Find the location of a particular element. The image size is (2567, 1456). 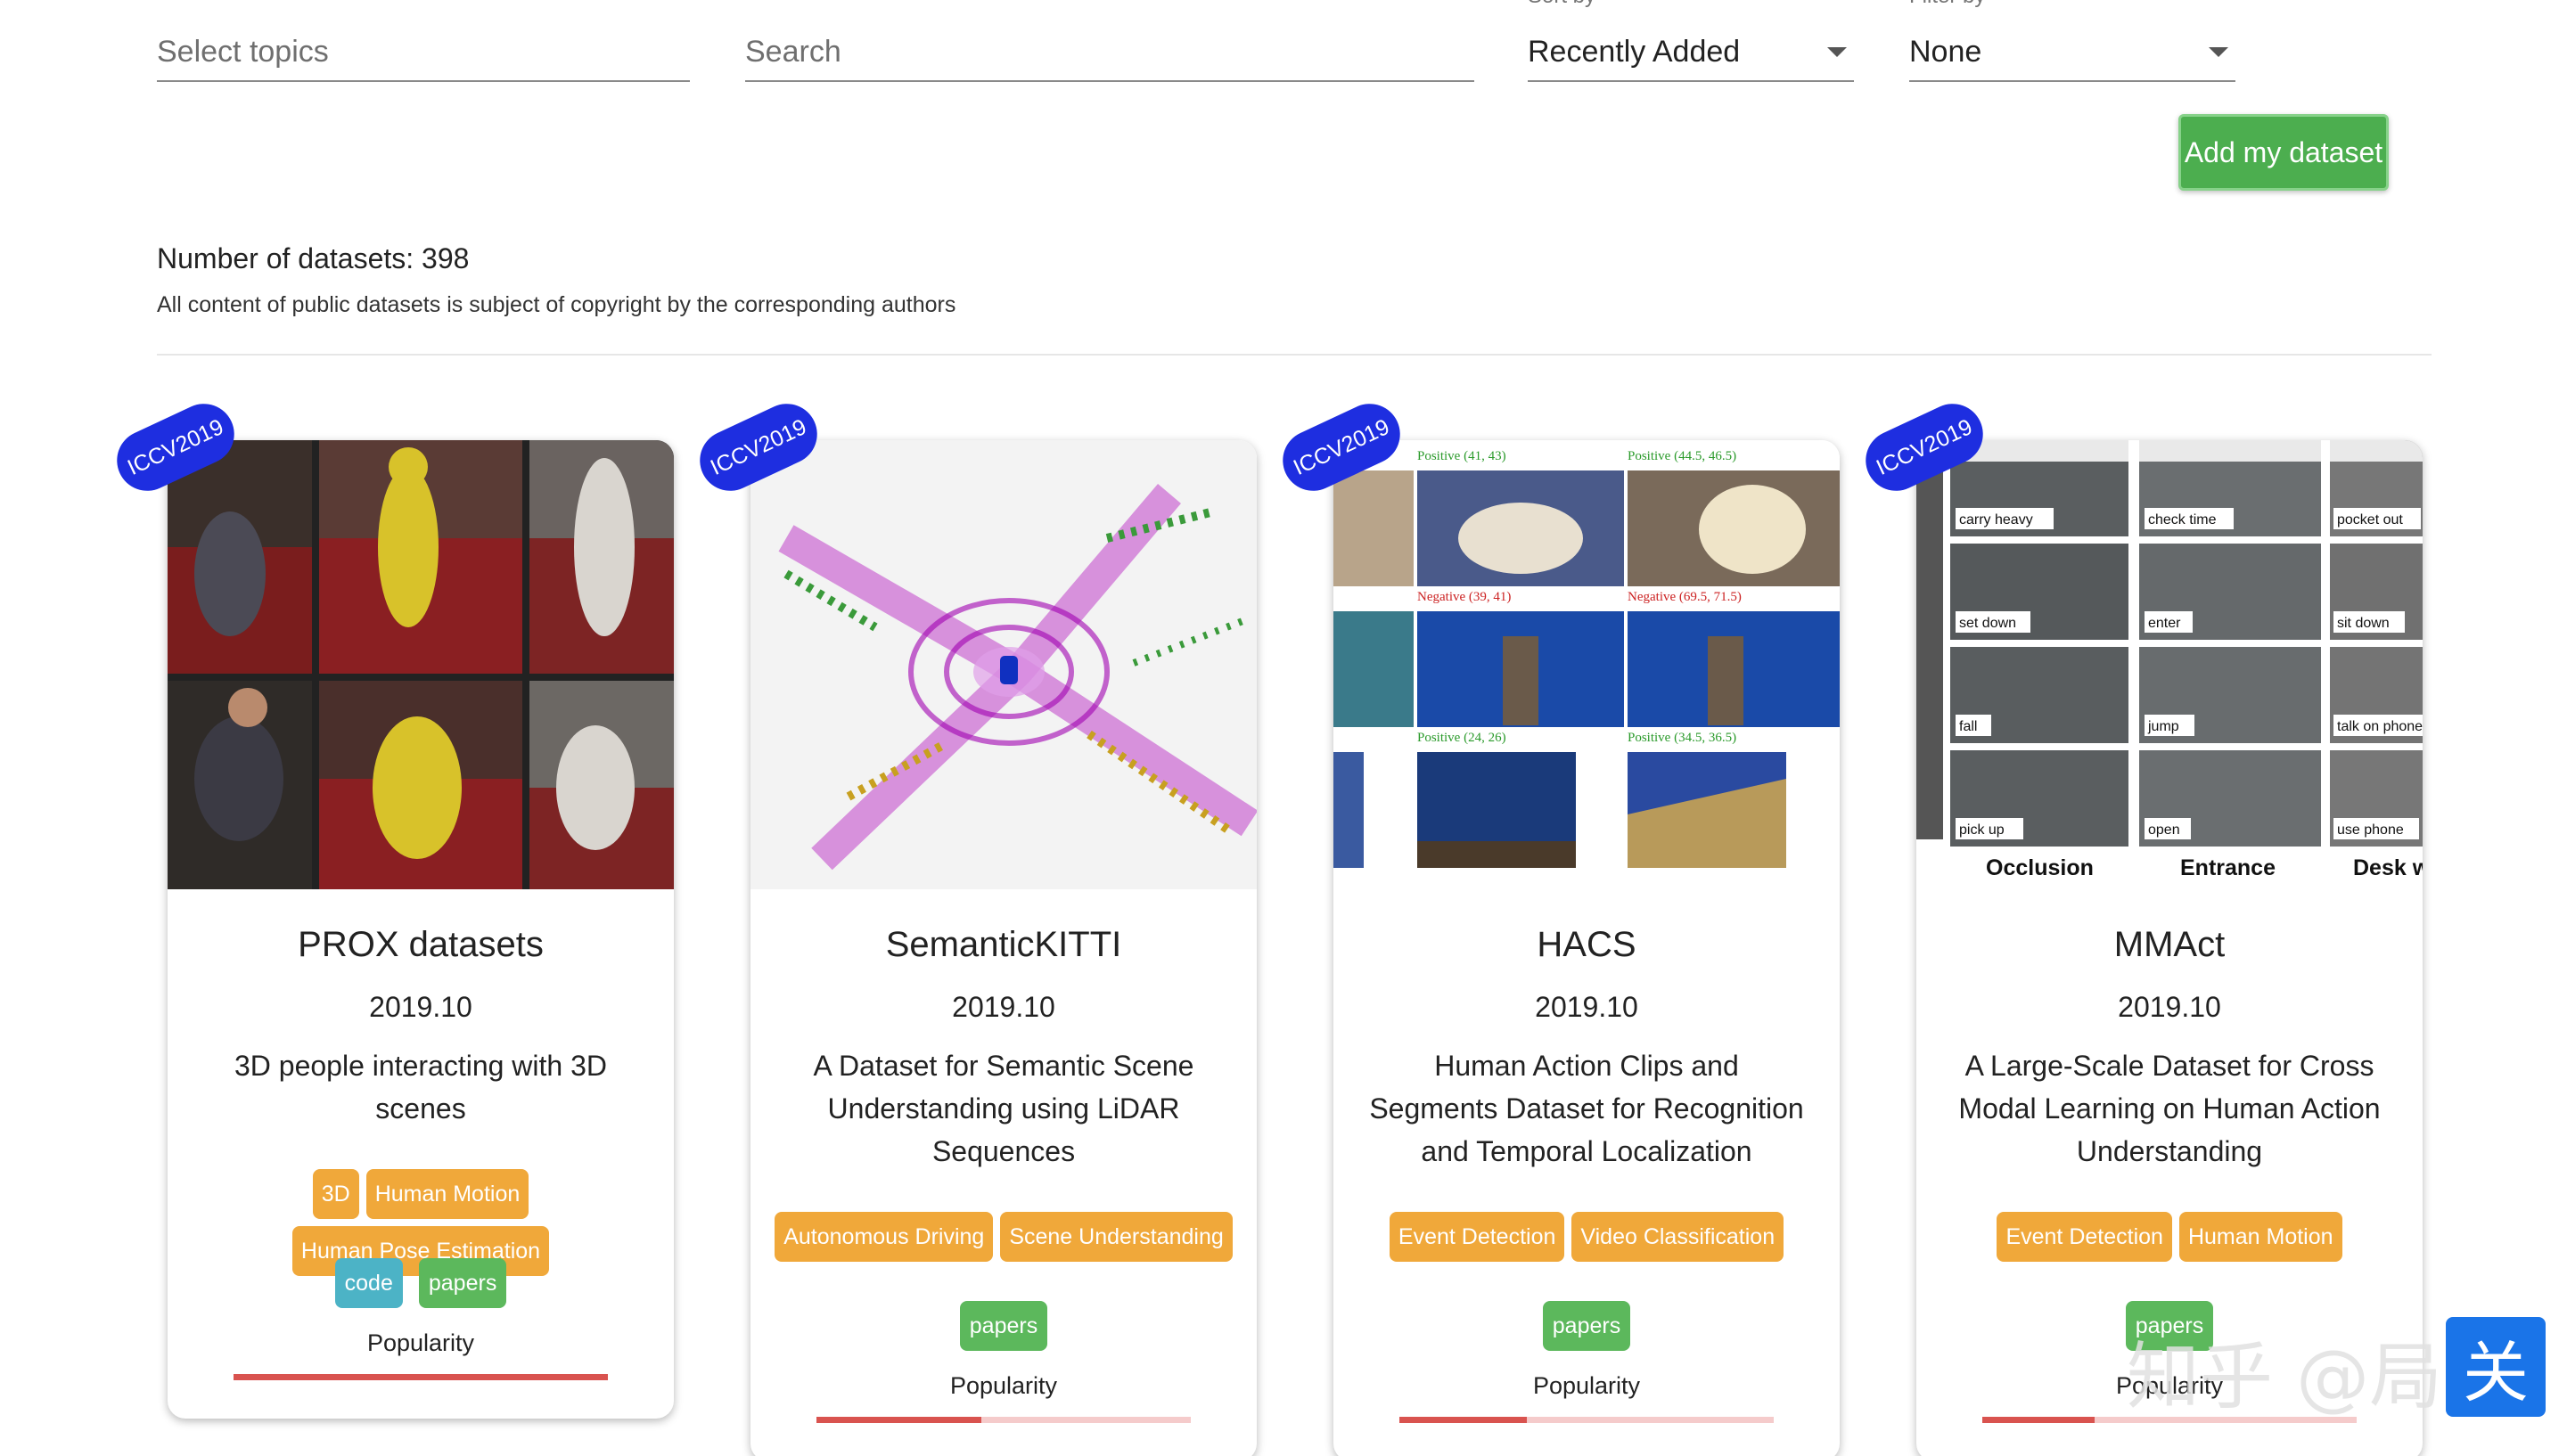

tag-list: Autonomous Driving Scene Understanding is located at coordinates (1004, 1237).